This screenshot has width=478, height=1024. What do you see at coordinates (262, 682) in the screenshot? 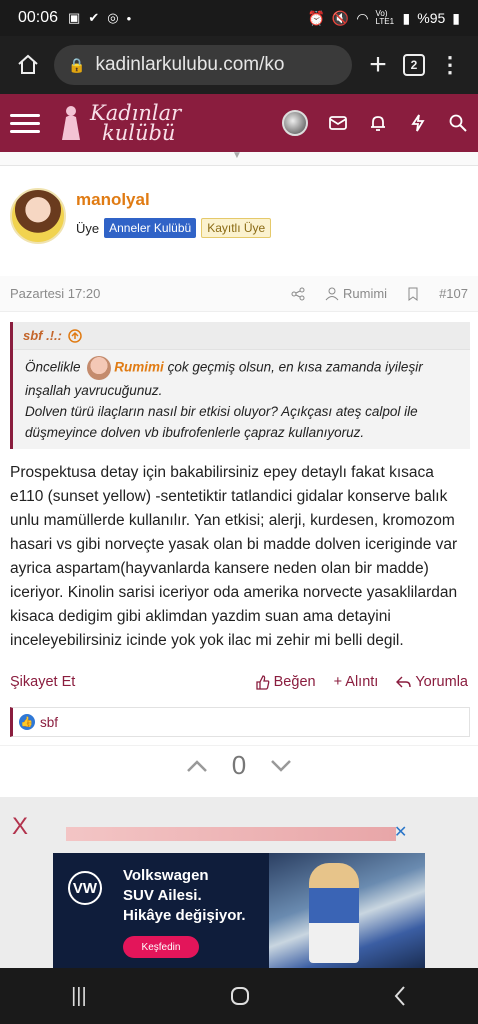
I see `thumbs-up-icon` at bounding box center [262, 682].